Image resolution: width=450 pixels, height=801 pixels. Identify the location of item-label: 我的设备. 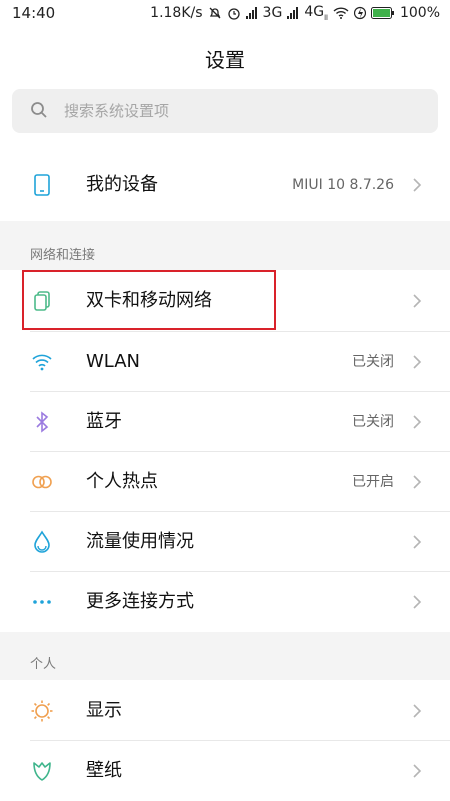
(122, 184).